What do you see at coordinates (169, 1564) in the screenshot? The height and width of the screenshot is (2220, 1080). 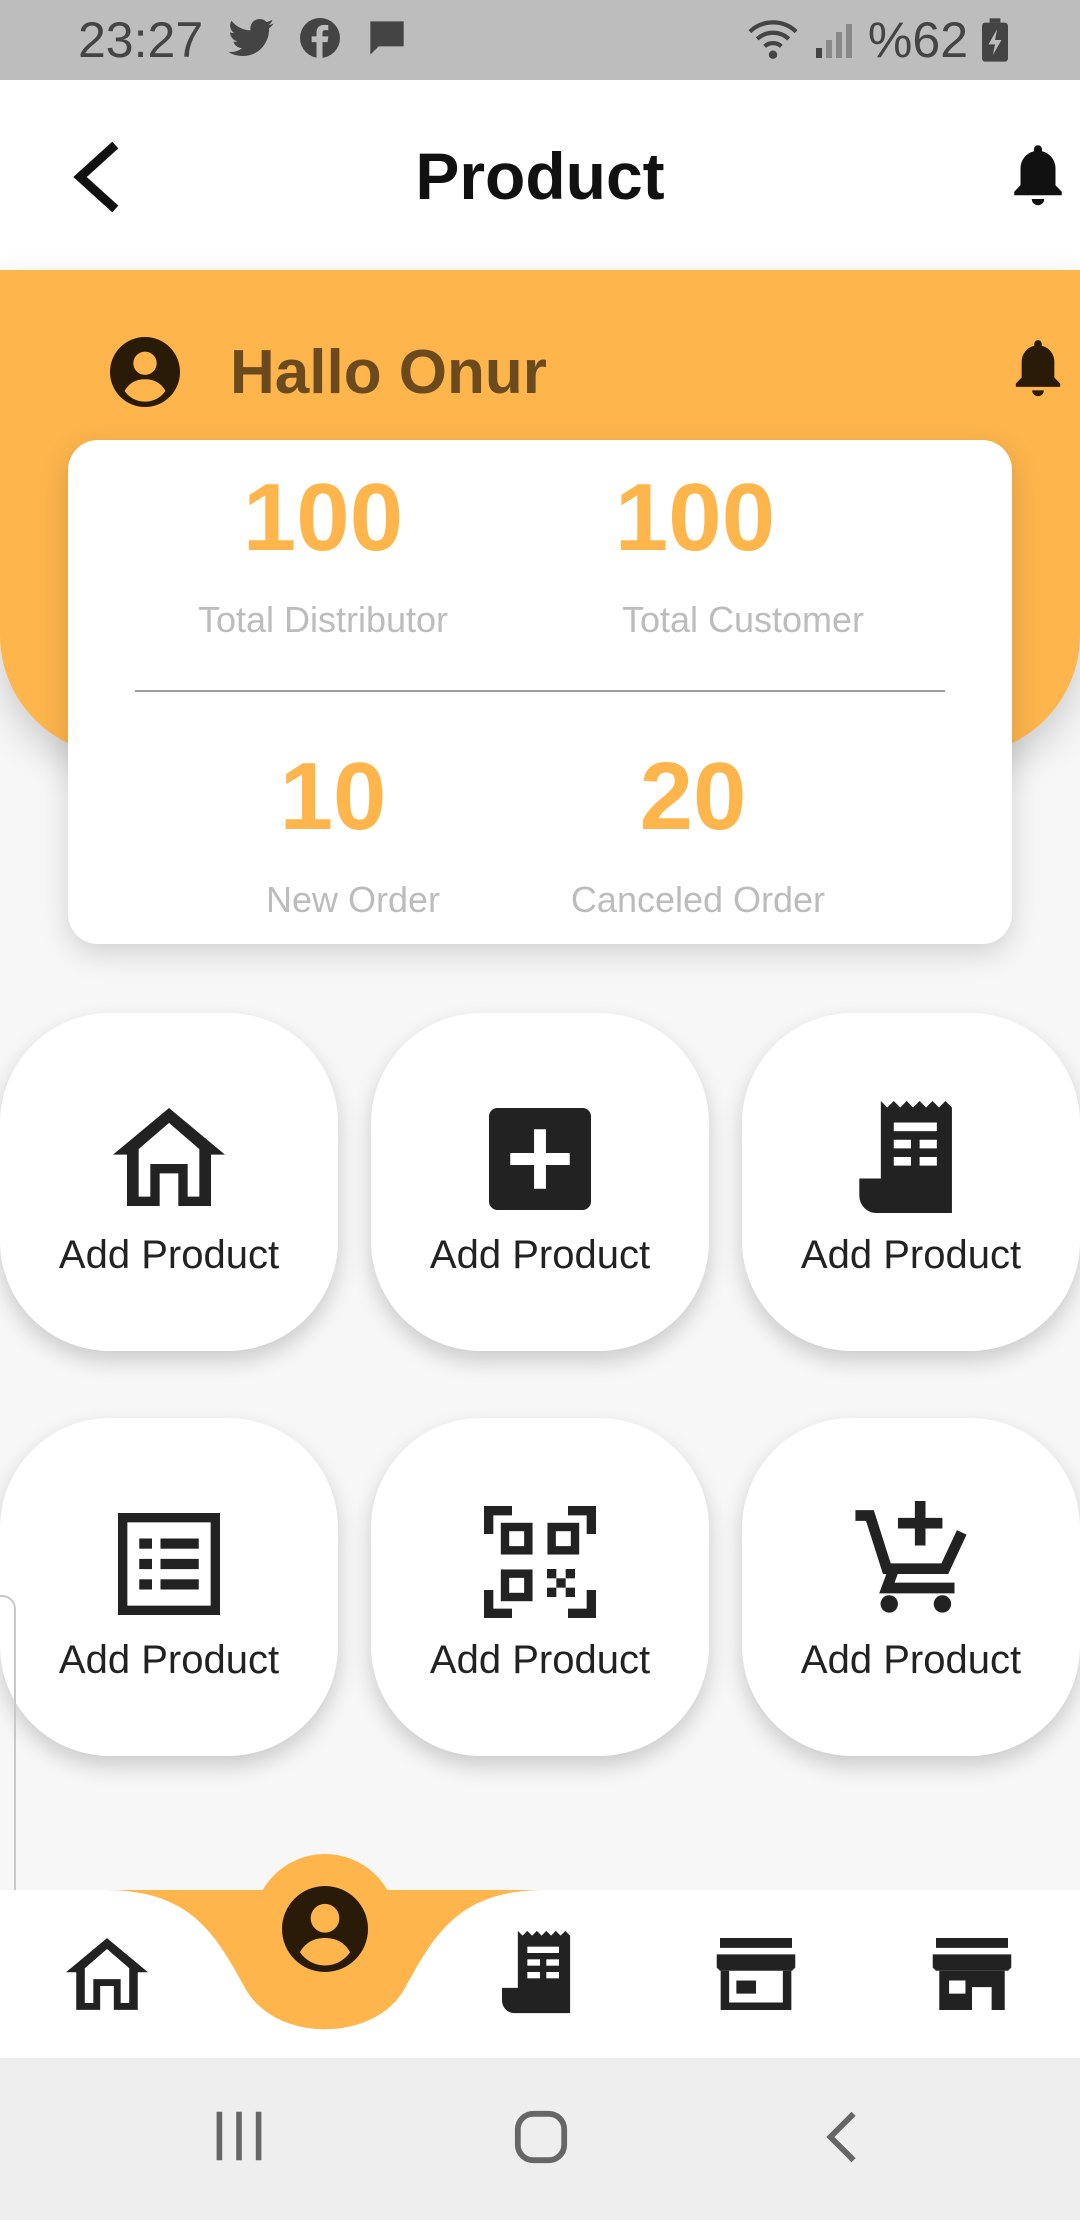 I see `list-icon` at bounding box center [169, 1564].